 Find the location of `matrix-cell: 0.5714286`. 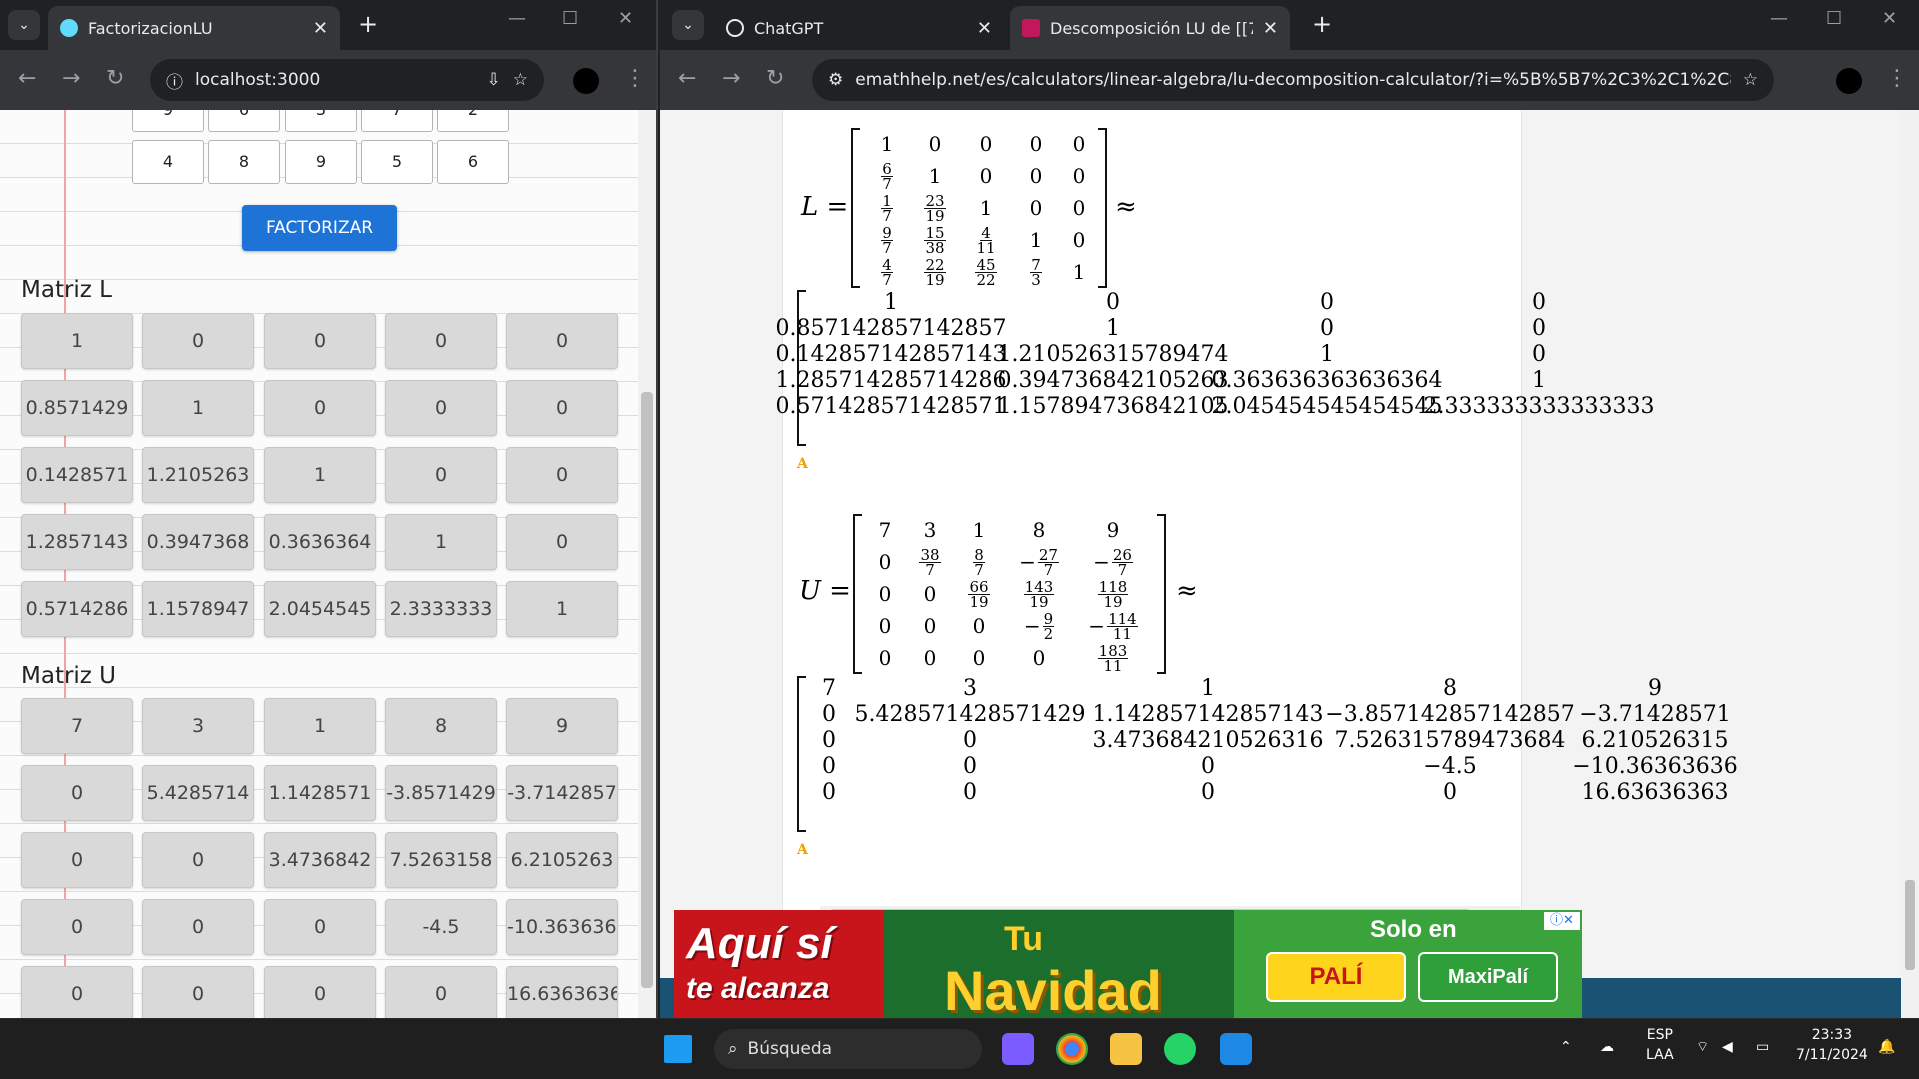

matrix-cell: 0.5714286 is located at coordinates (77, 609).